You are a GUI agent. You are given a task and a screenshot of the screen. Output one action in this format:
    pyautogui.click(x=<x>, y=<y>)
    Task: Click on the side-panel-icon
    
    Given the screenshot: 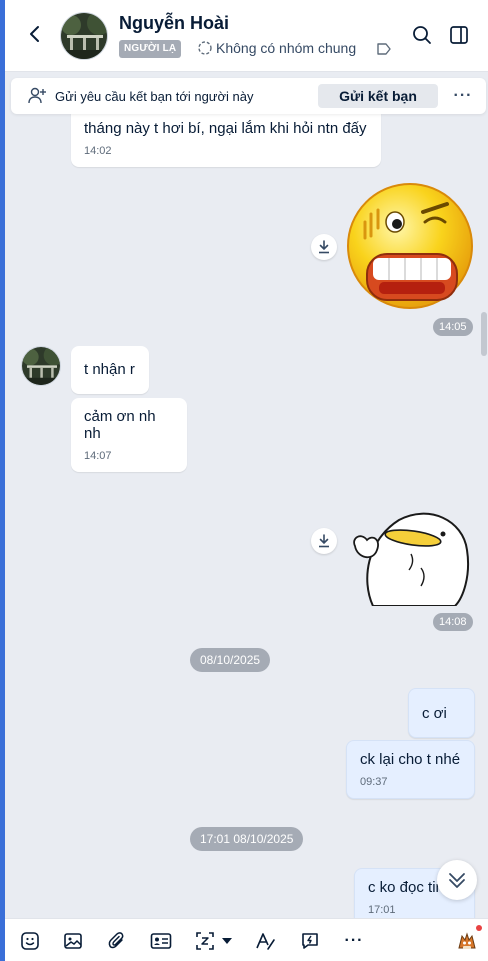 What is the action you would take?
    pyautogui.click(x=459, y=35)
    